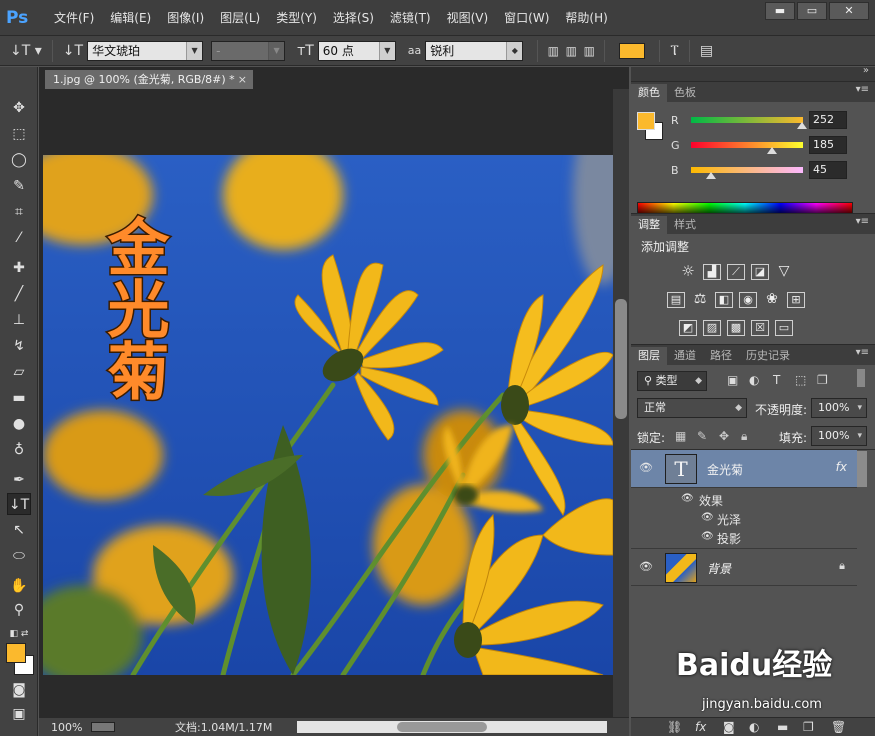  What do you see at coordinates (744, 538) in the screenshot?
I see `effect-row-drop-shadow: 👁︎ 投影` at bounding box center [744, 538].